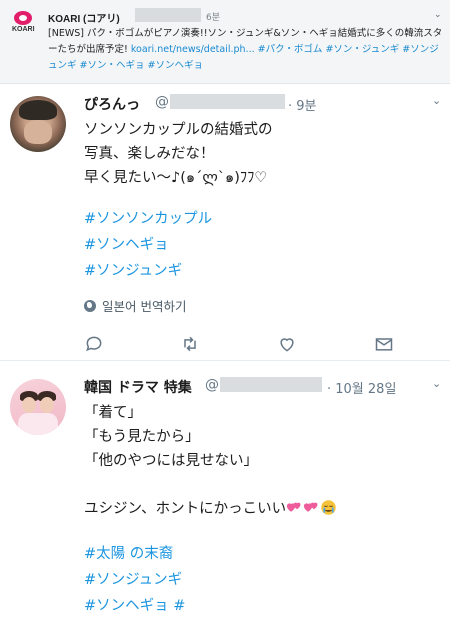  What do you see at coordinates (84, 17) in the screenshot?
I see `quoted-account-name: KOARI (コアリ)` at bounding box center [84, 17].